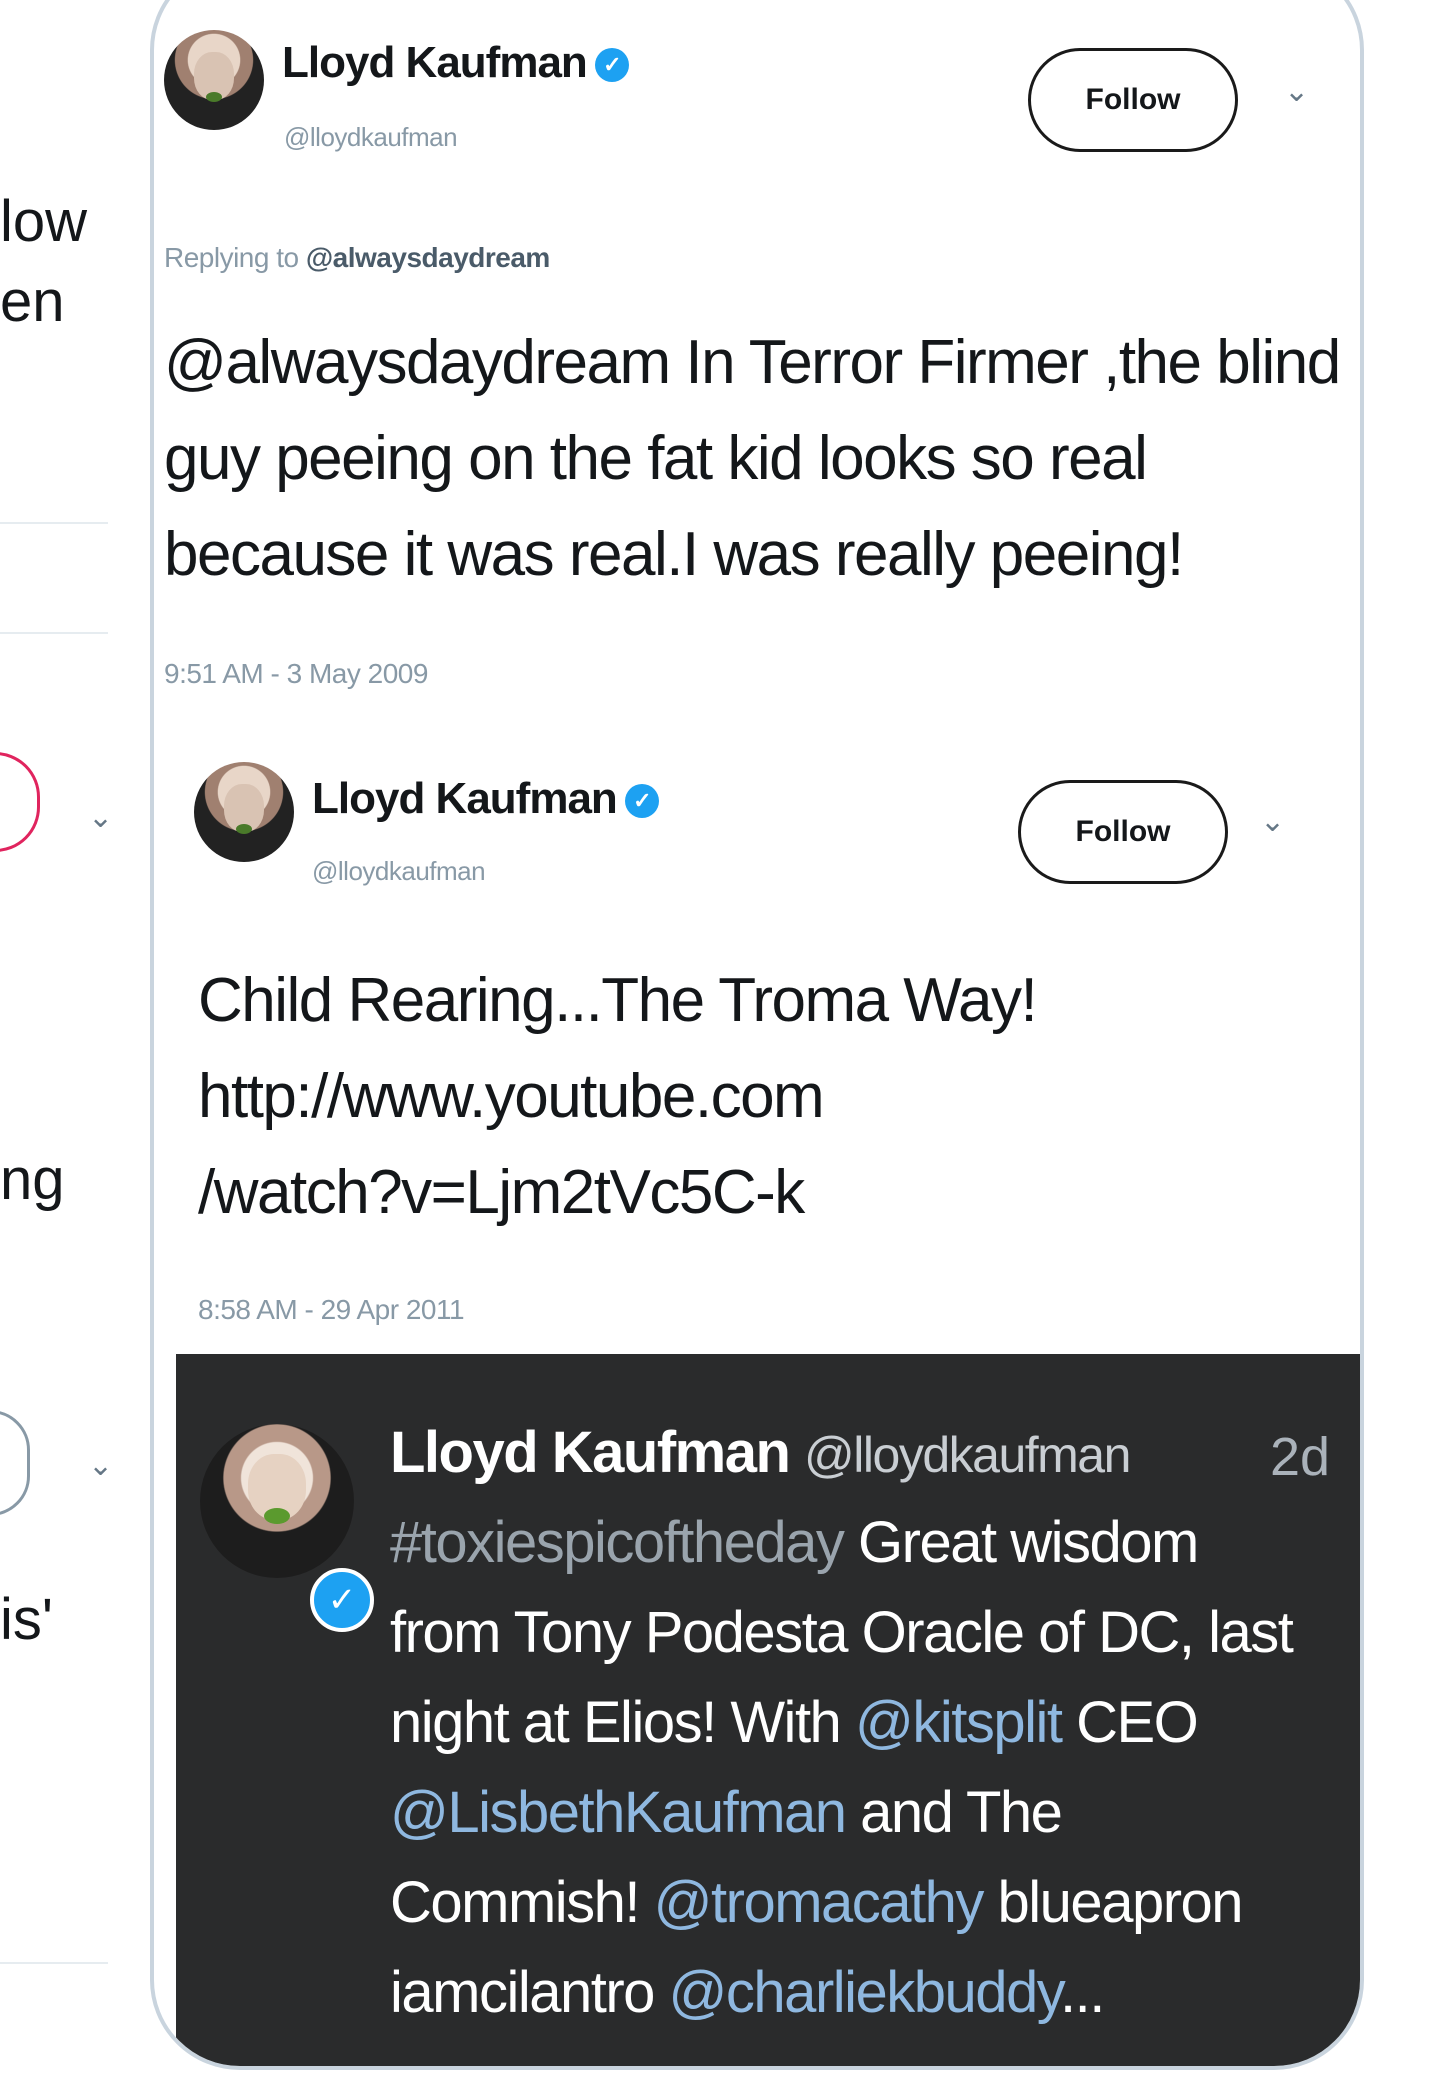  I want to click on background-text-fragment: ng, so click(32, 1179).